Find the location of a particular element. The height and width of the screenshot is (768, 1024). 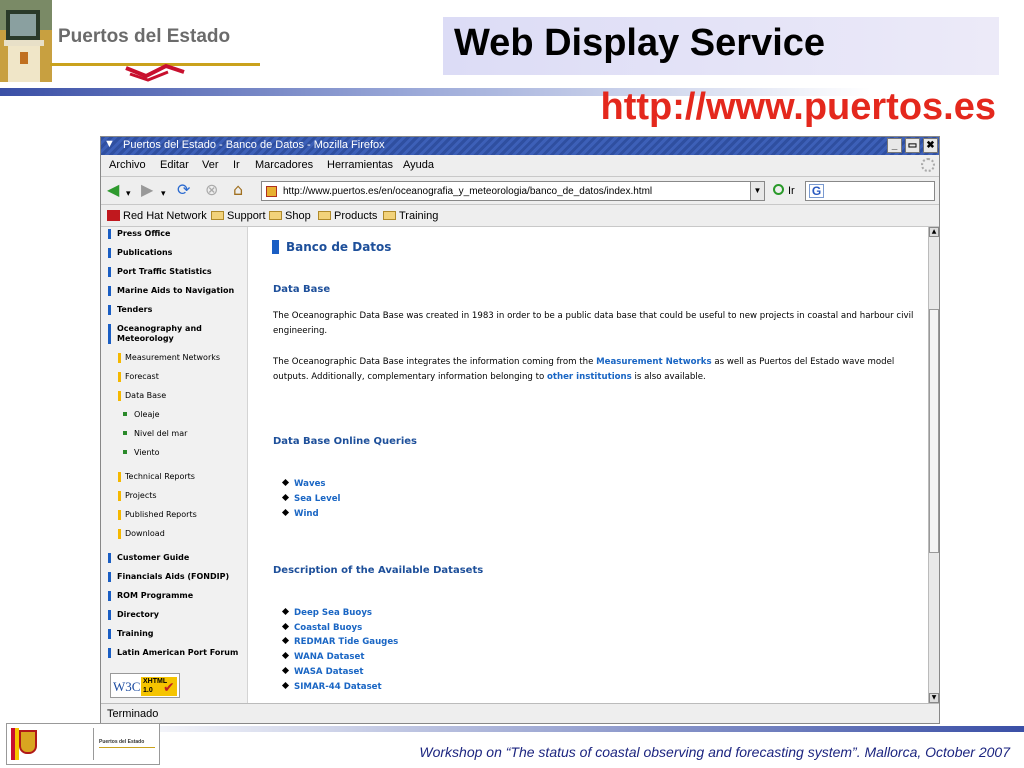

go-button: Ir is located at coordinates (784, 190).